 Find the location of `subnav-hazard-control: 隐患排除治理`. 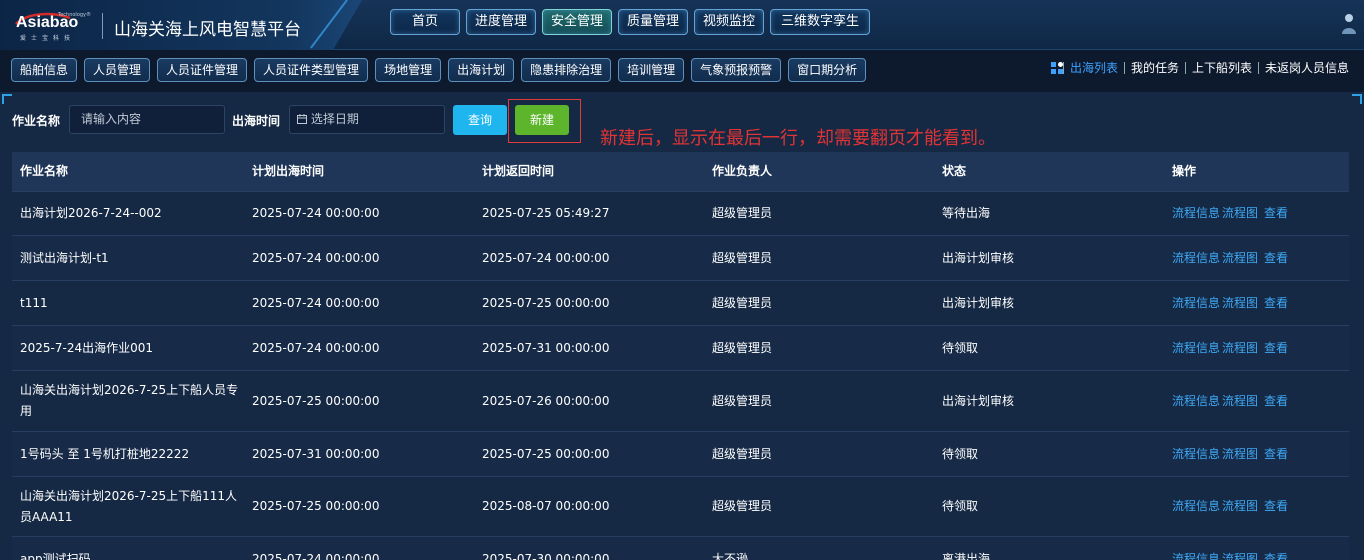

subnav-hazard-control: 隐患排除治理 is located at coordinates (566, 70).